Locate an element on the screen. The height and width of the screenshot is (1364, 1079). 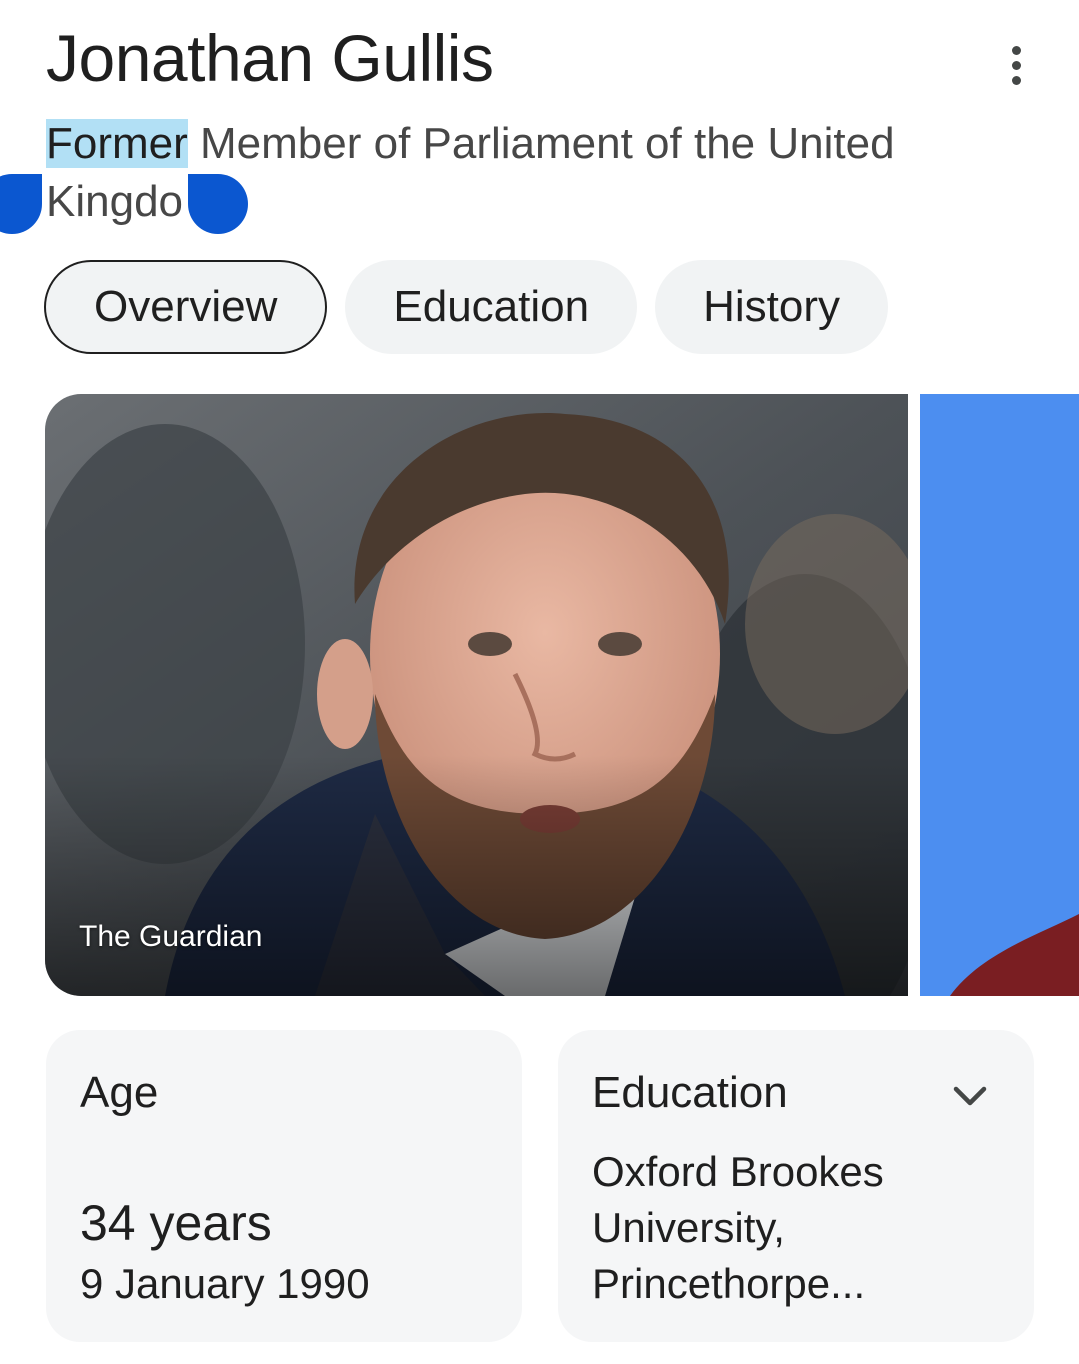
secondary-photo is located at coordinates (999, 695).